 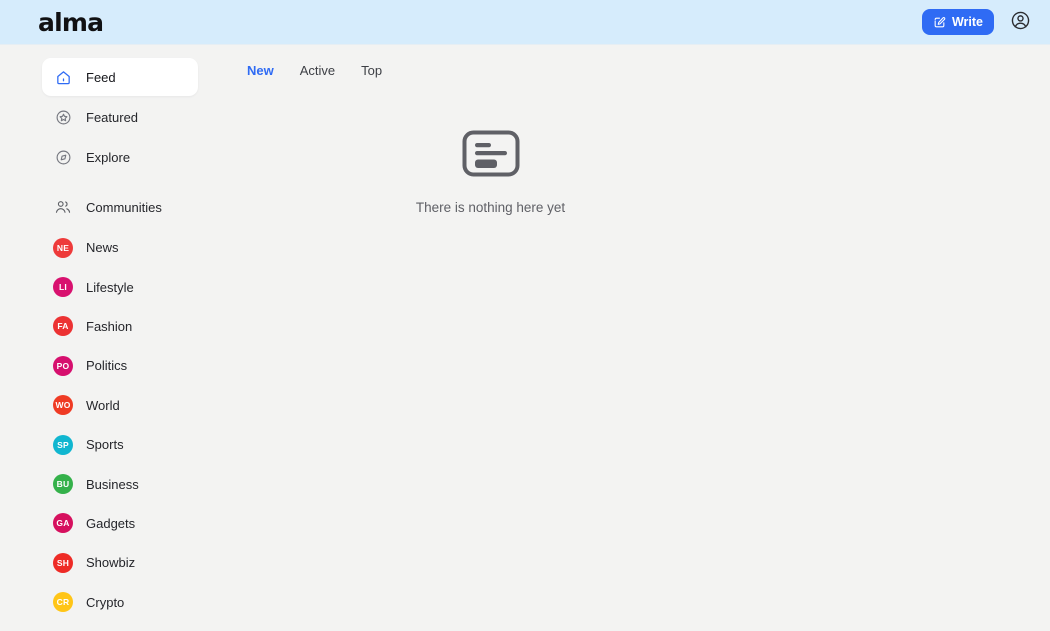 I want to click on sidebar-topic-gadgets: GA Gadgets, so click(x=120, y=523).